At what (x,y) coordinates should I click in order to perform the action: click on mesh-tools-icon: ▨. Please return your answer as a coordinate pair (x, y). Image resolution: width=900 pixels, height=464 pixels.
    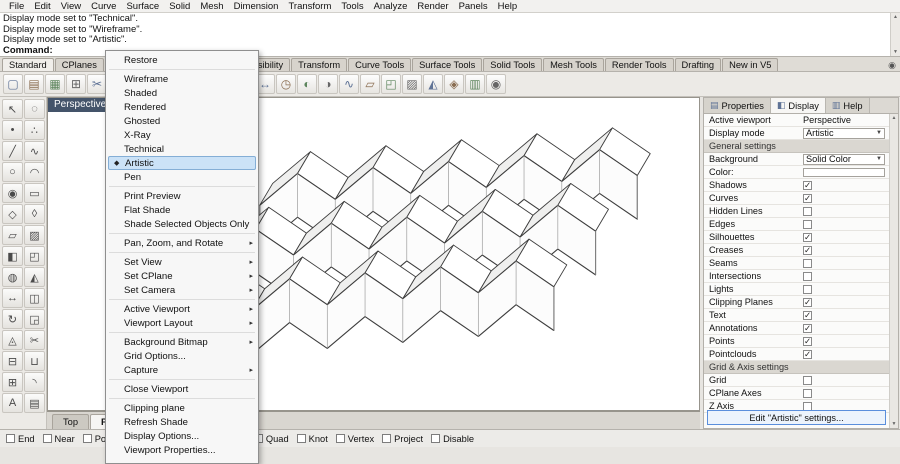
    Looking at the image, I should click on (412, 84).